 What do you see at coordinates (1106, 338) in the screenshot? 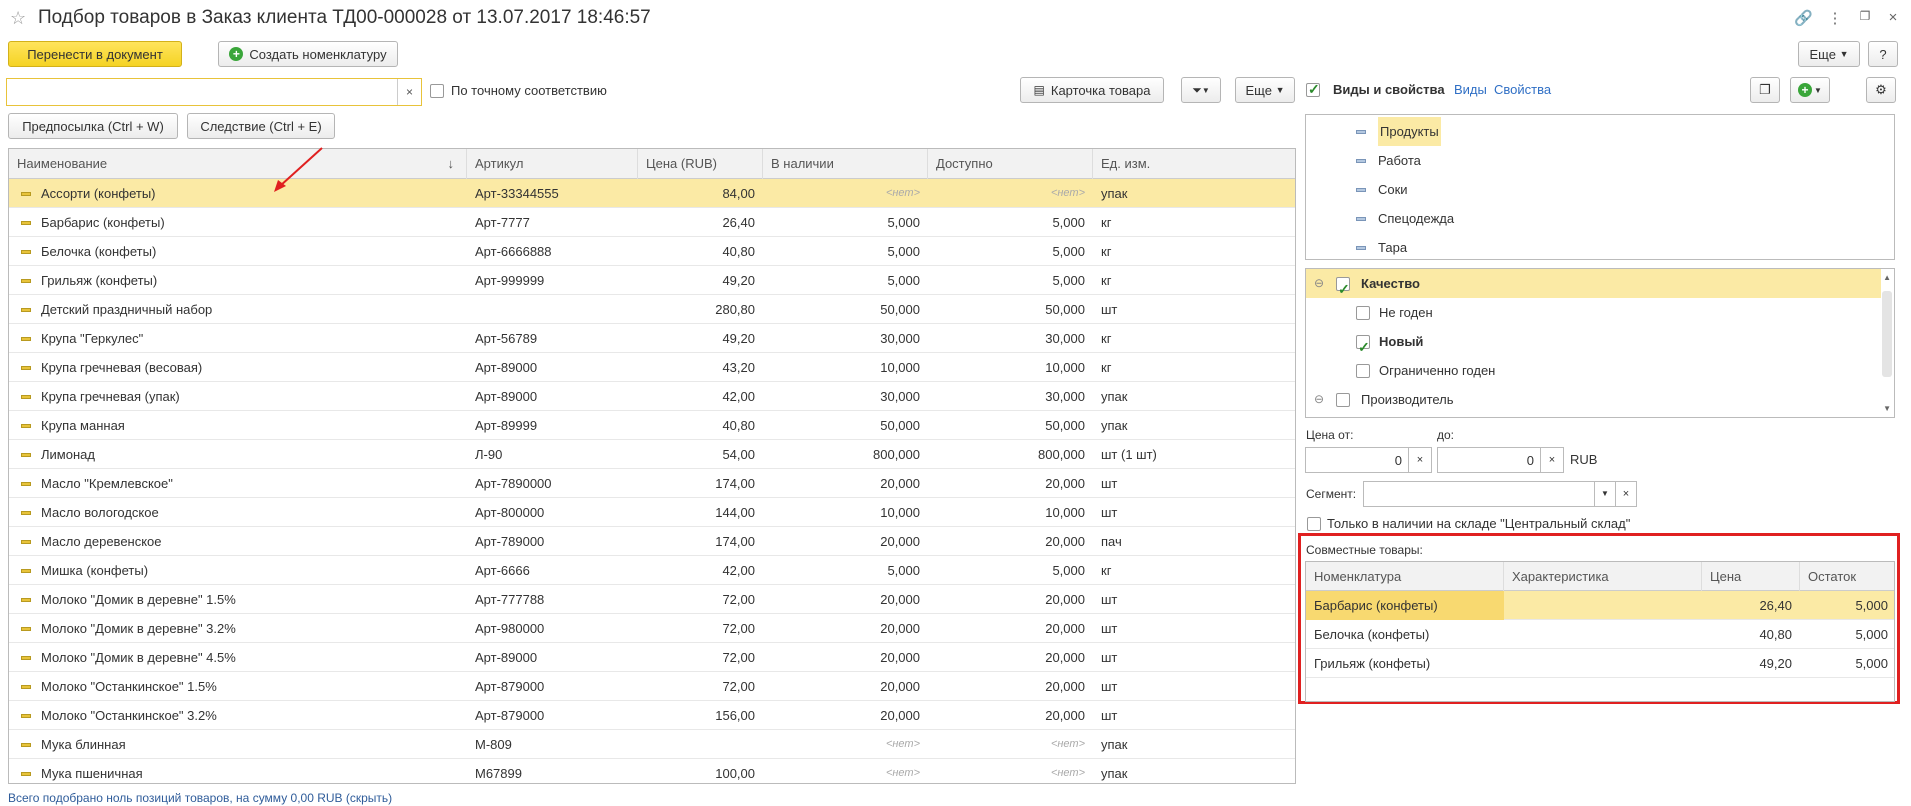
I see `cell-unit: кг` at bounding box center [1106, 338].